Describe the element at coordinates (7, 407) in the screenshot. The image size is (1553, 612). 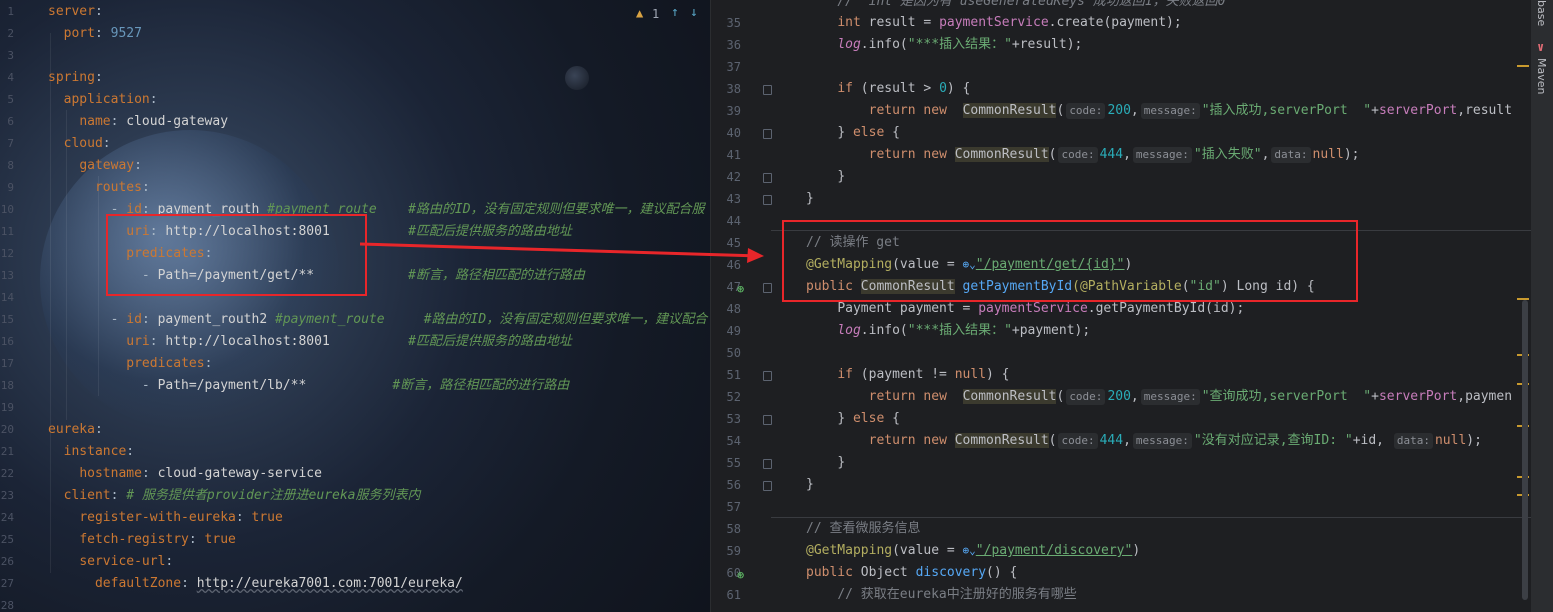
I see `yaml-line-number: 19` at that location.